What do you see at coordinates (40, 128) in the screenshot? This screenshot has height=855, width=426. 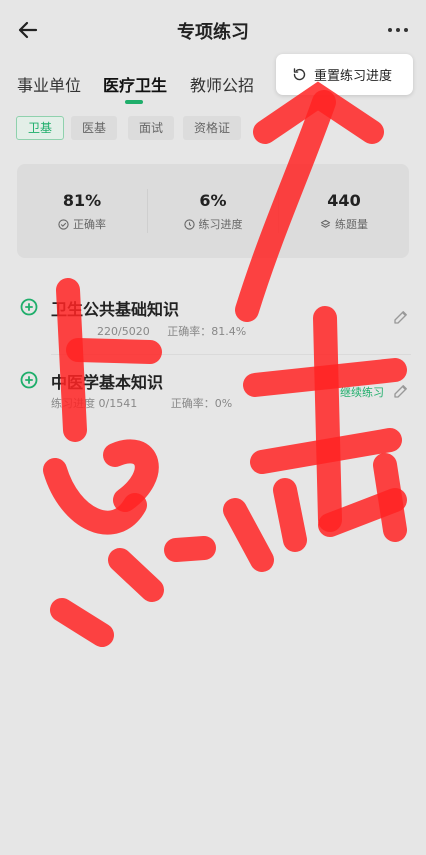 I see `chip-weiji: 卫基` at bounding box center [40, 128].